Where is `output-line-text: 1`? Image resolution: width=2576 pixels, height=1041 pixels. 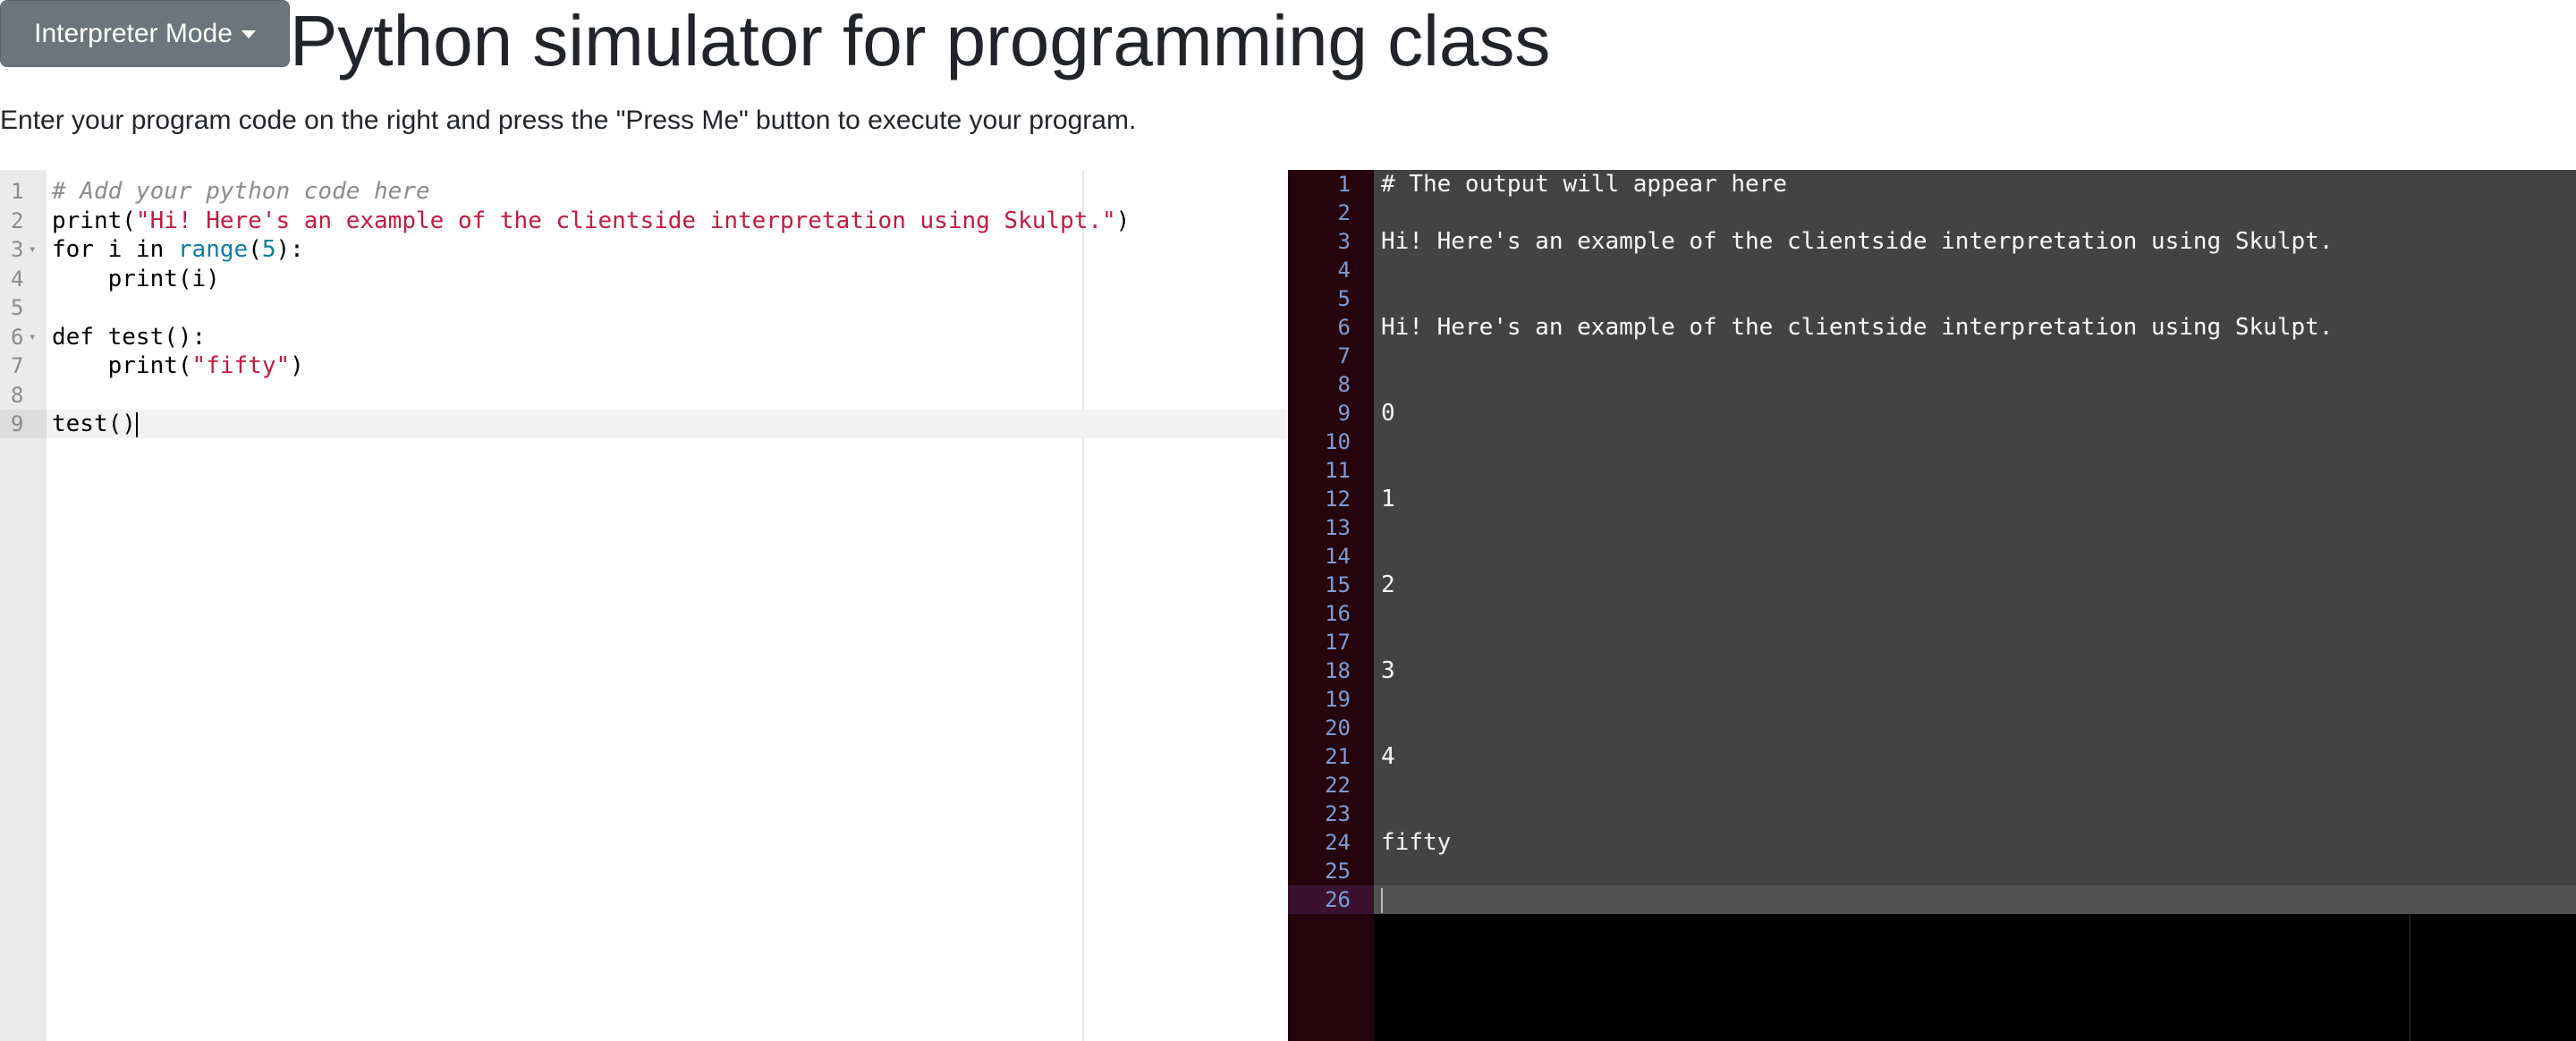 output-line-text: 1 is located at coordinates (1388, 499).